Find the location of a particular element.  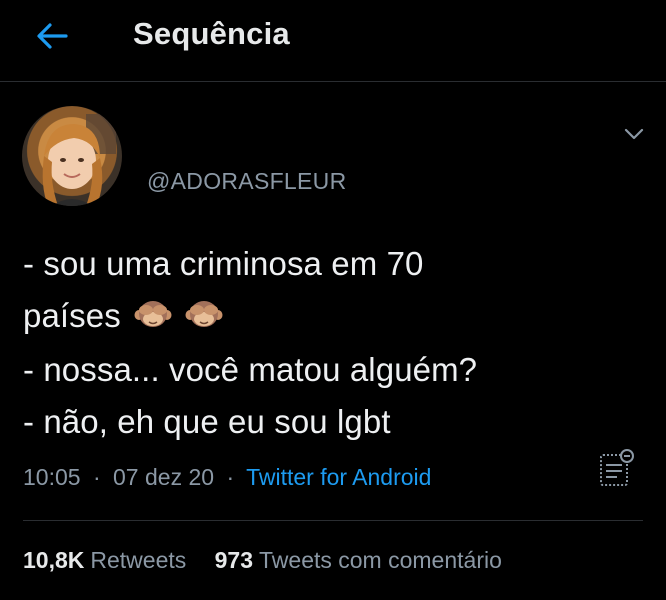

tweet-line: - nossa... você matou alguém? is located at coordinates (250, 370).